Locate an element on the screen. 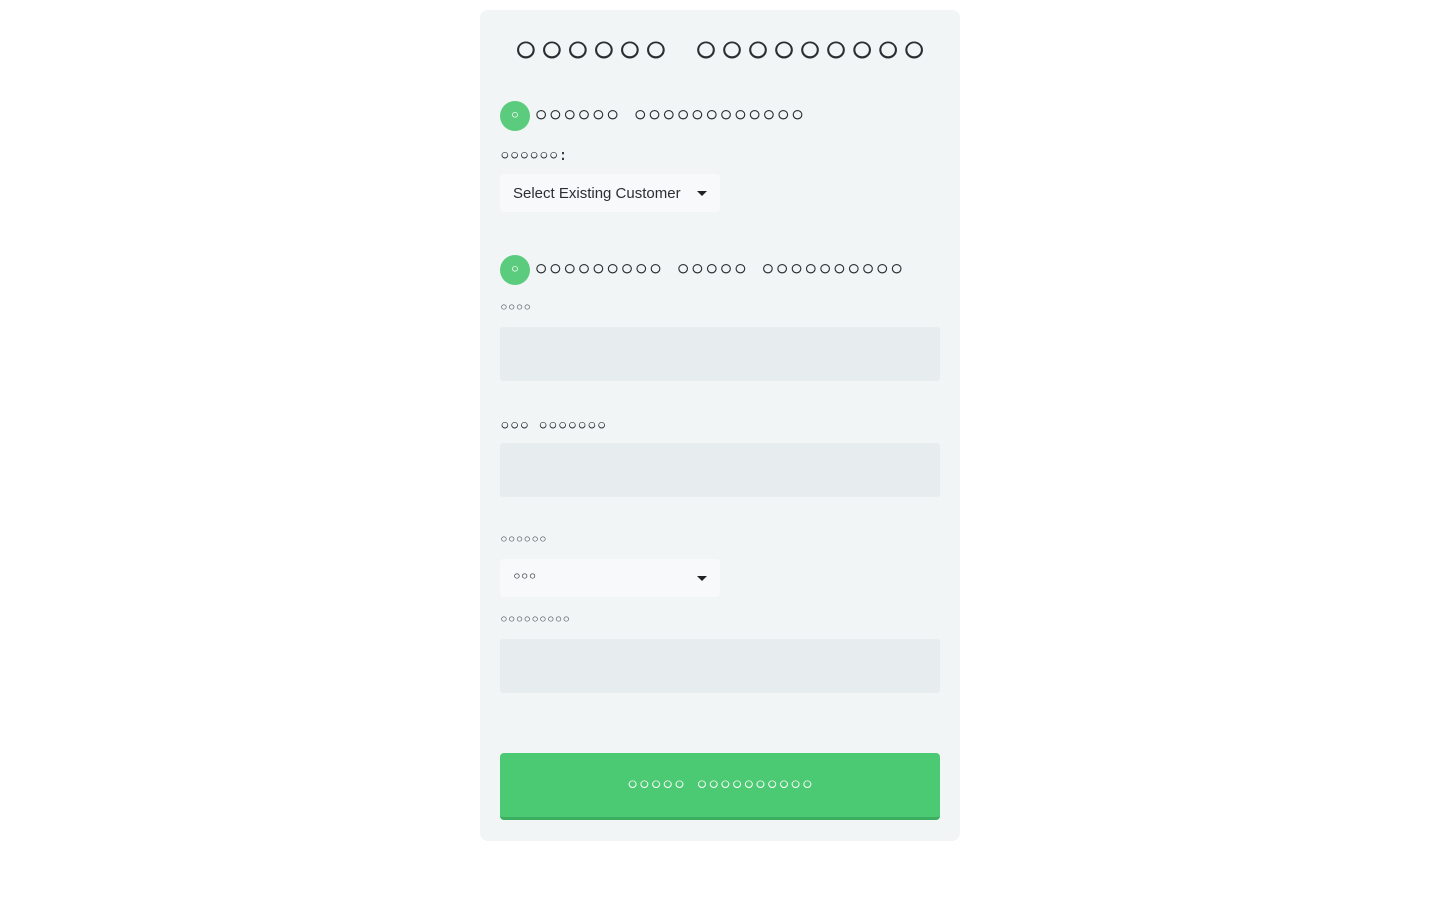  section-1-title: ০০০০০০ ০০০০০০০০০০০০ is located at coordinates (669, 115).